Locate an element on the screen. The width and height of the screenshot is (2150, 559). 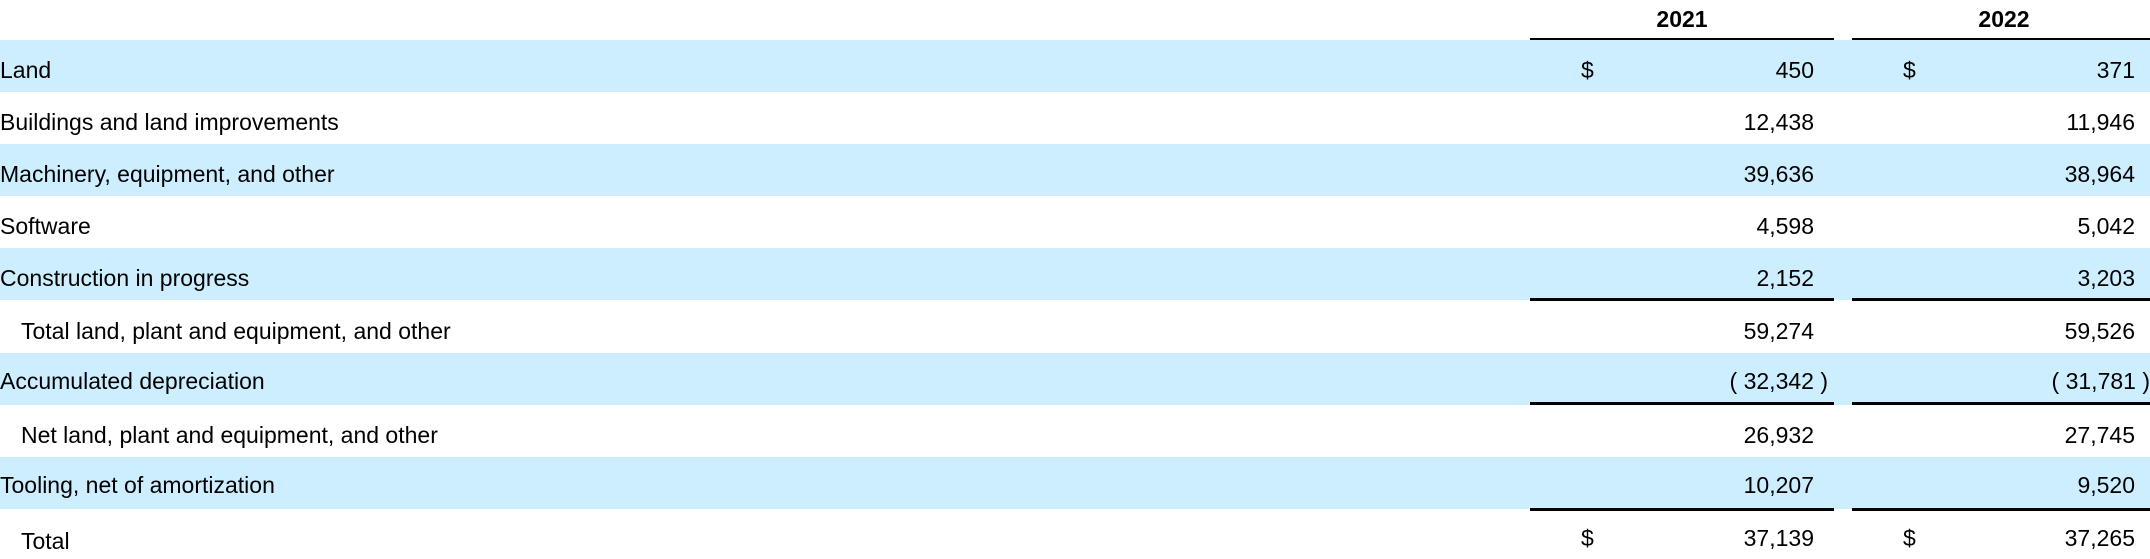
table-row: Construction in progress 2,152 3,203 is located at coordinates (1075, 274).